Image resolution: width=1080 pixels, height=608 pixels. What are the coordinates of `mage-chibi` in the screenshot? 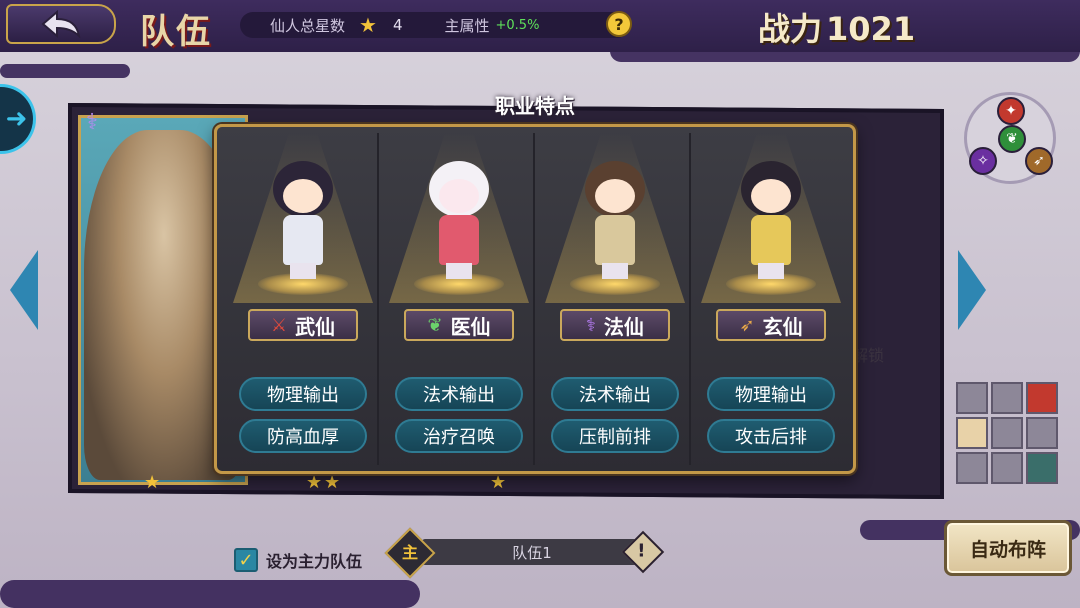 It's located at (615, 221).